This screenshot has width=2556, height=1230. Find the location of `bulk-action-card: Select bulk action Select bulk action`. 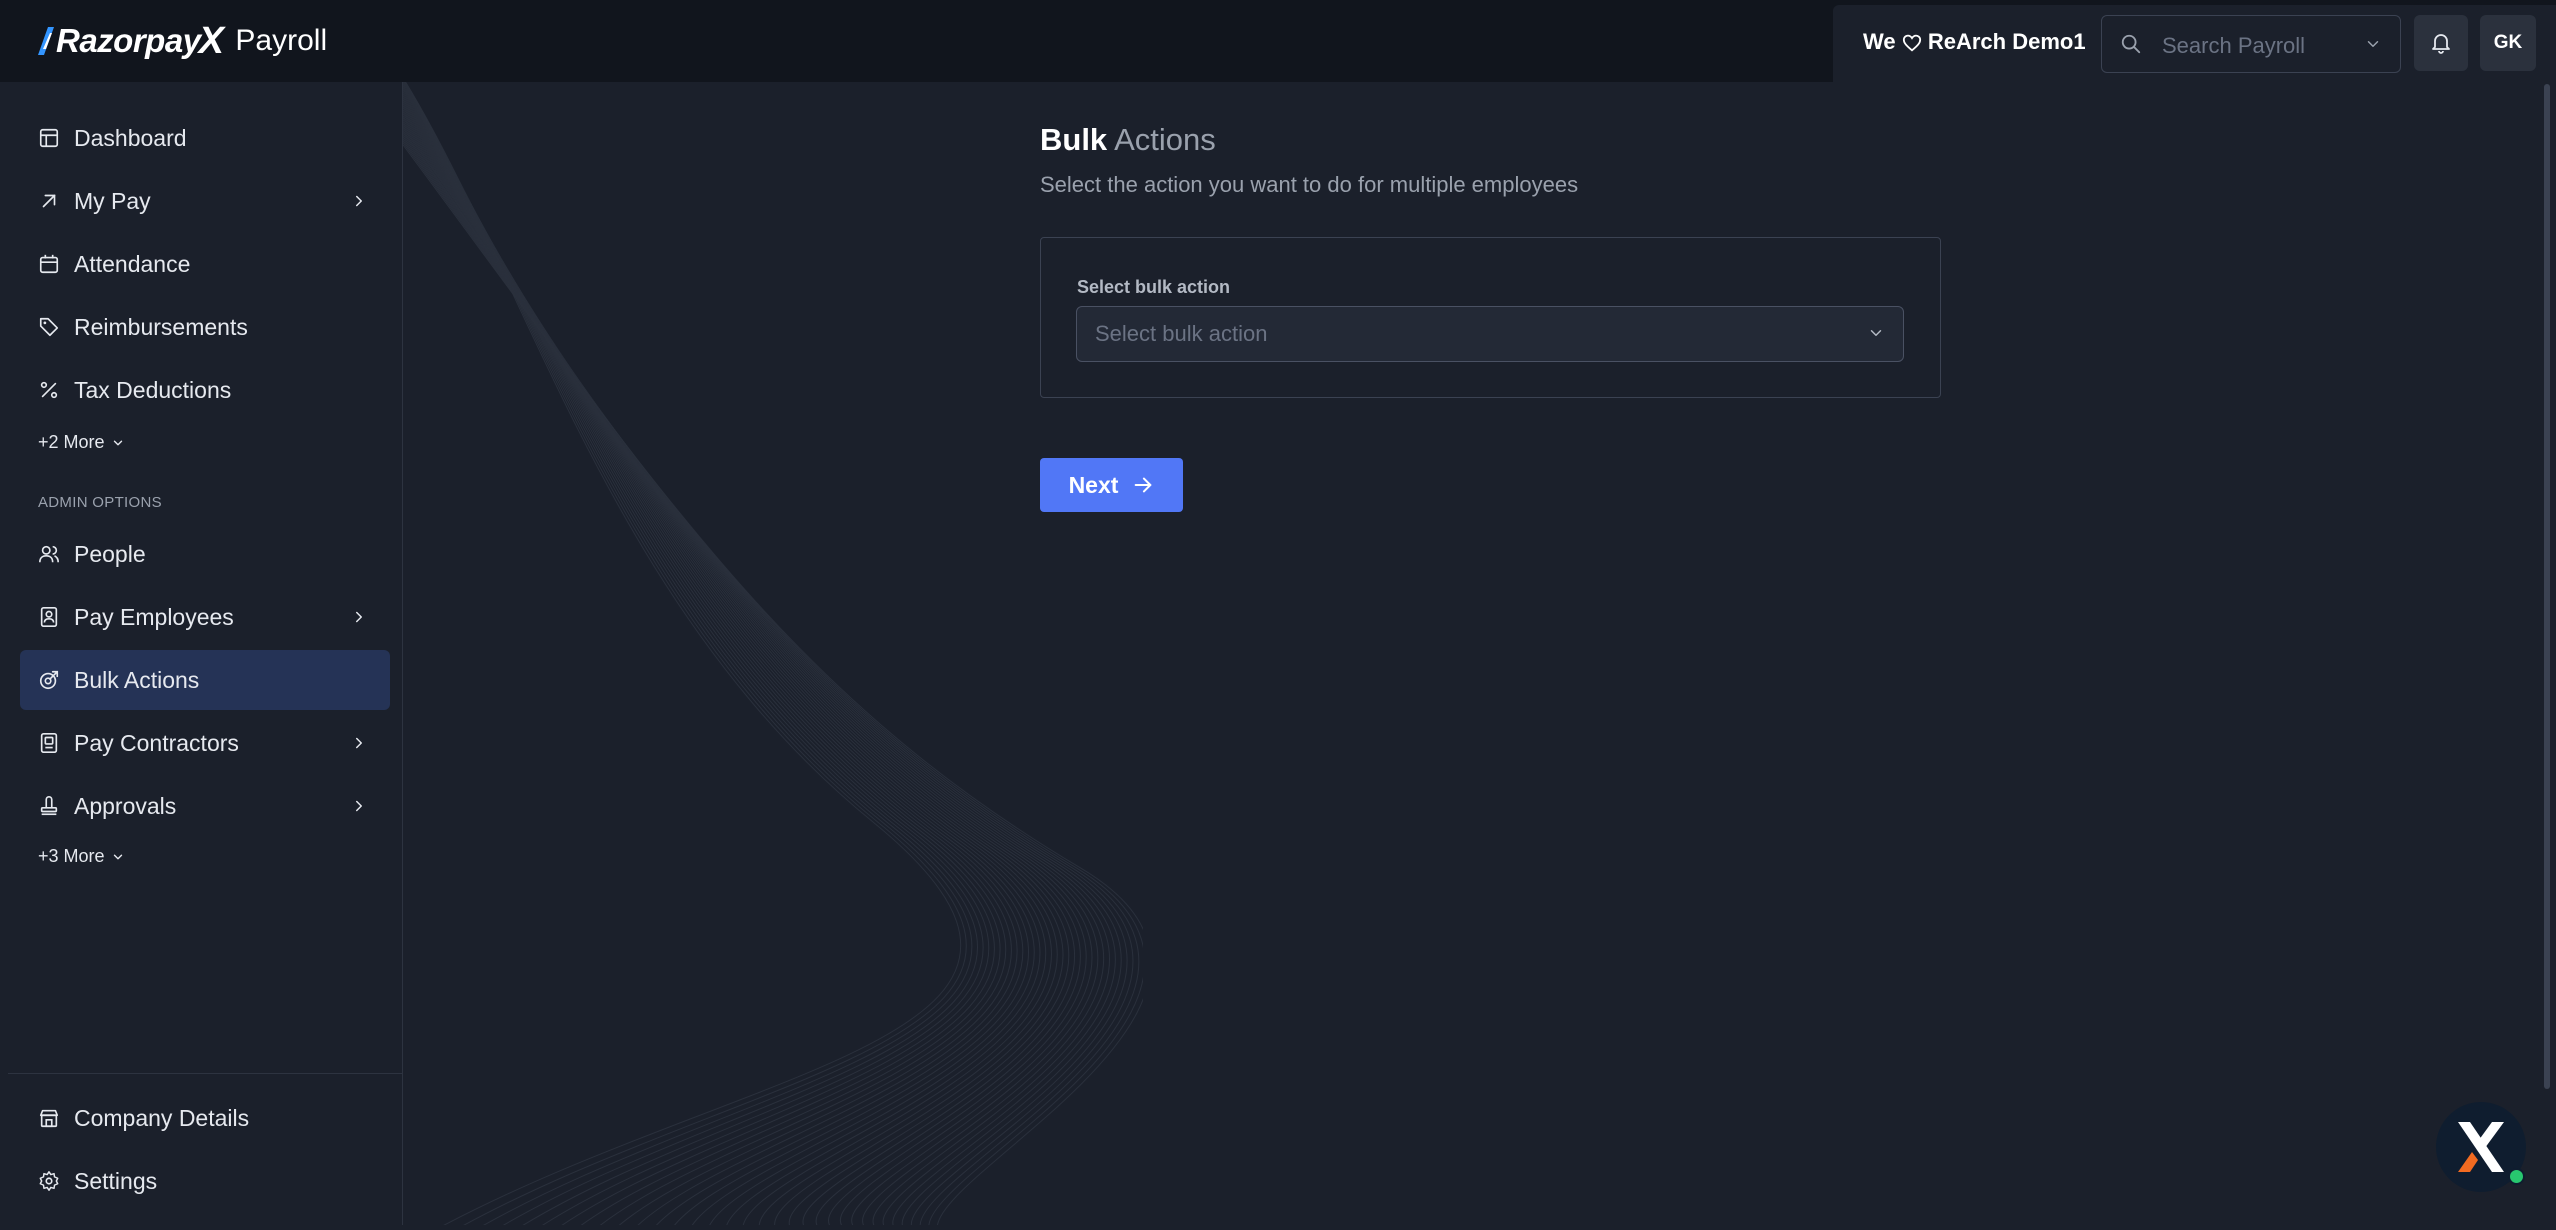

bulk-action-card: Select bulk action Select bulk action is located at coordinates (1490, 317).